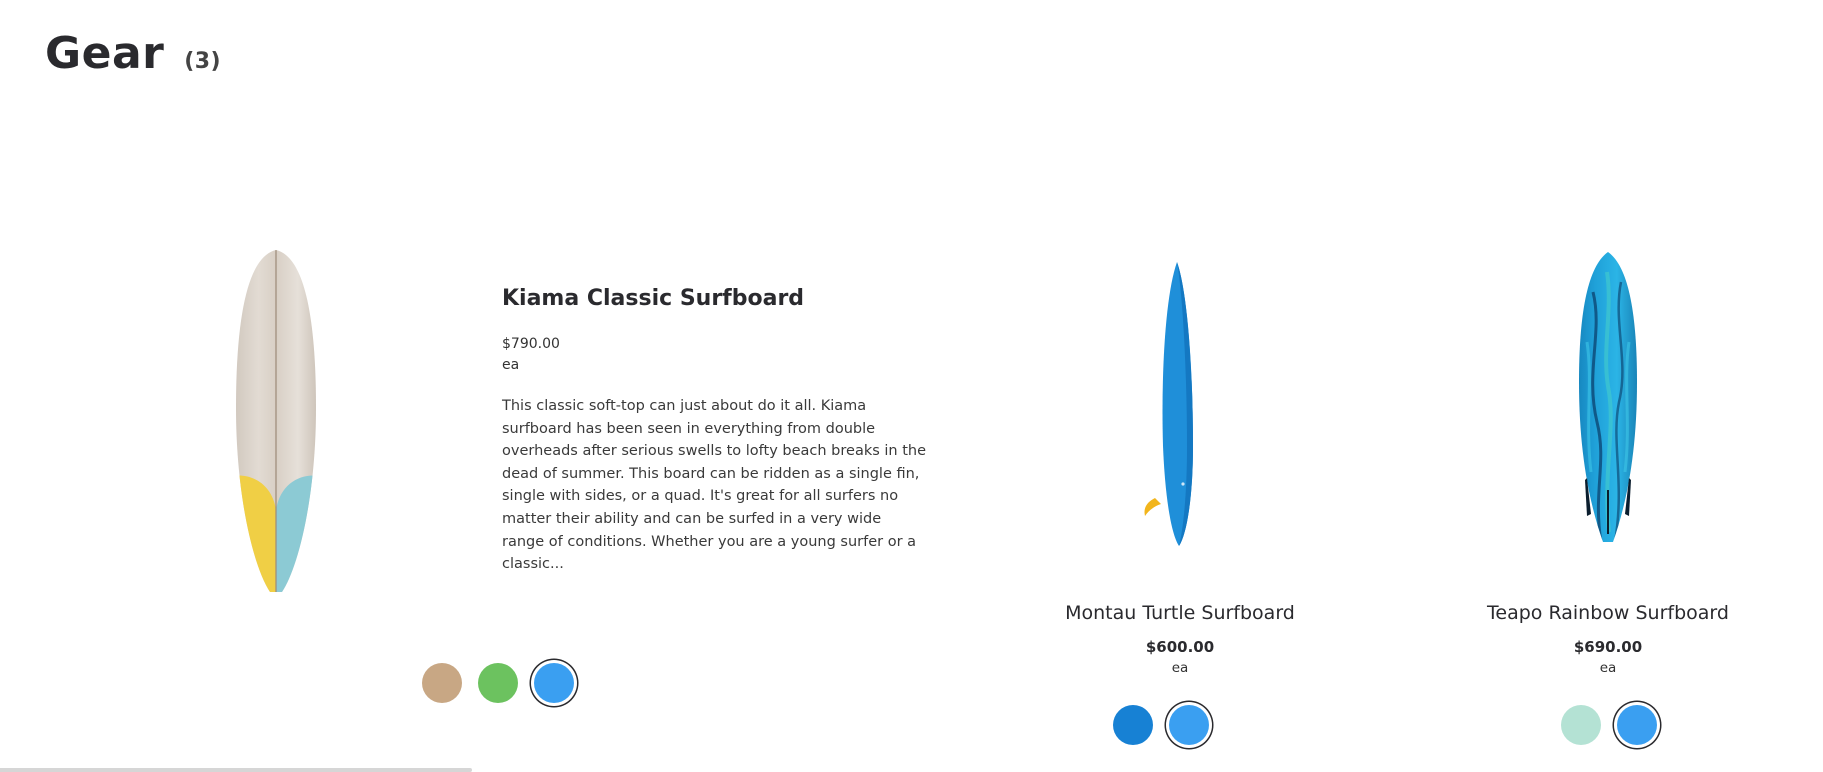 The width and height of the screenshot is (1823, 772). What do you see at coordinates (276, 422) in the screenshot?
I see `kiama-surfboard-image` at bounding box center [276, 422].